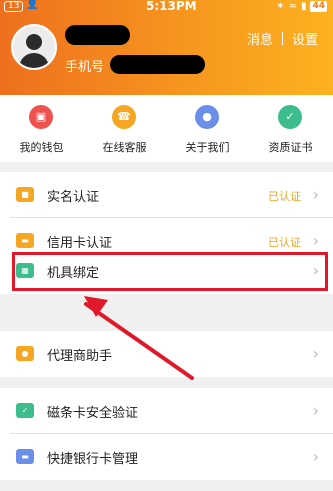 The image size is (333, 491). I want to click on menu-item-device-binding: ▦ 机具绑定 ›, so click(166, 271).